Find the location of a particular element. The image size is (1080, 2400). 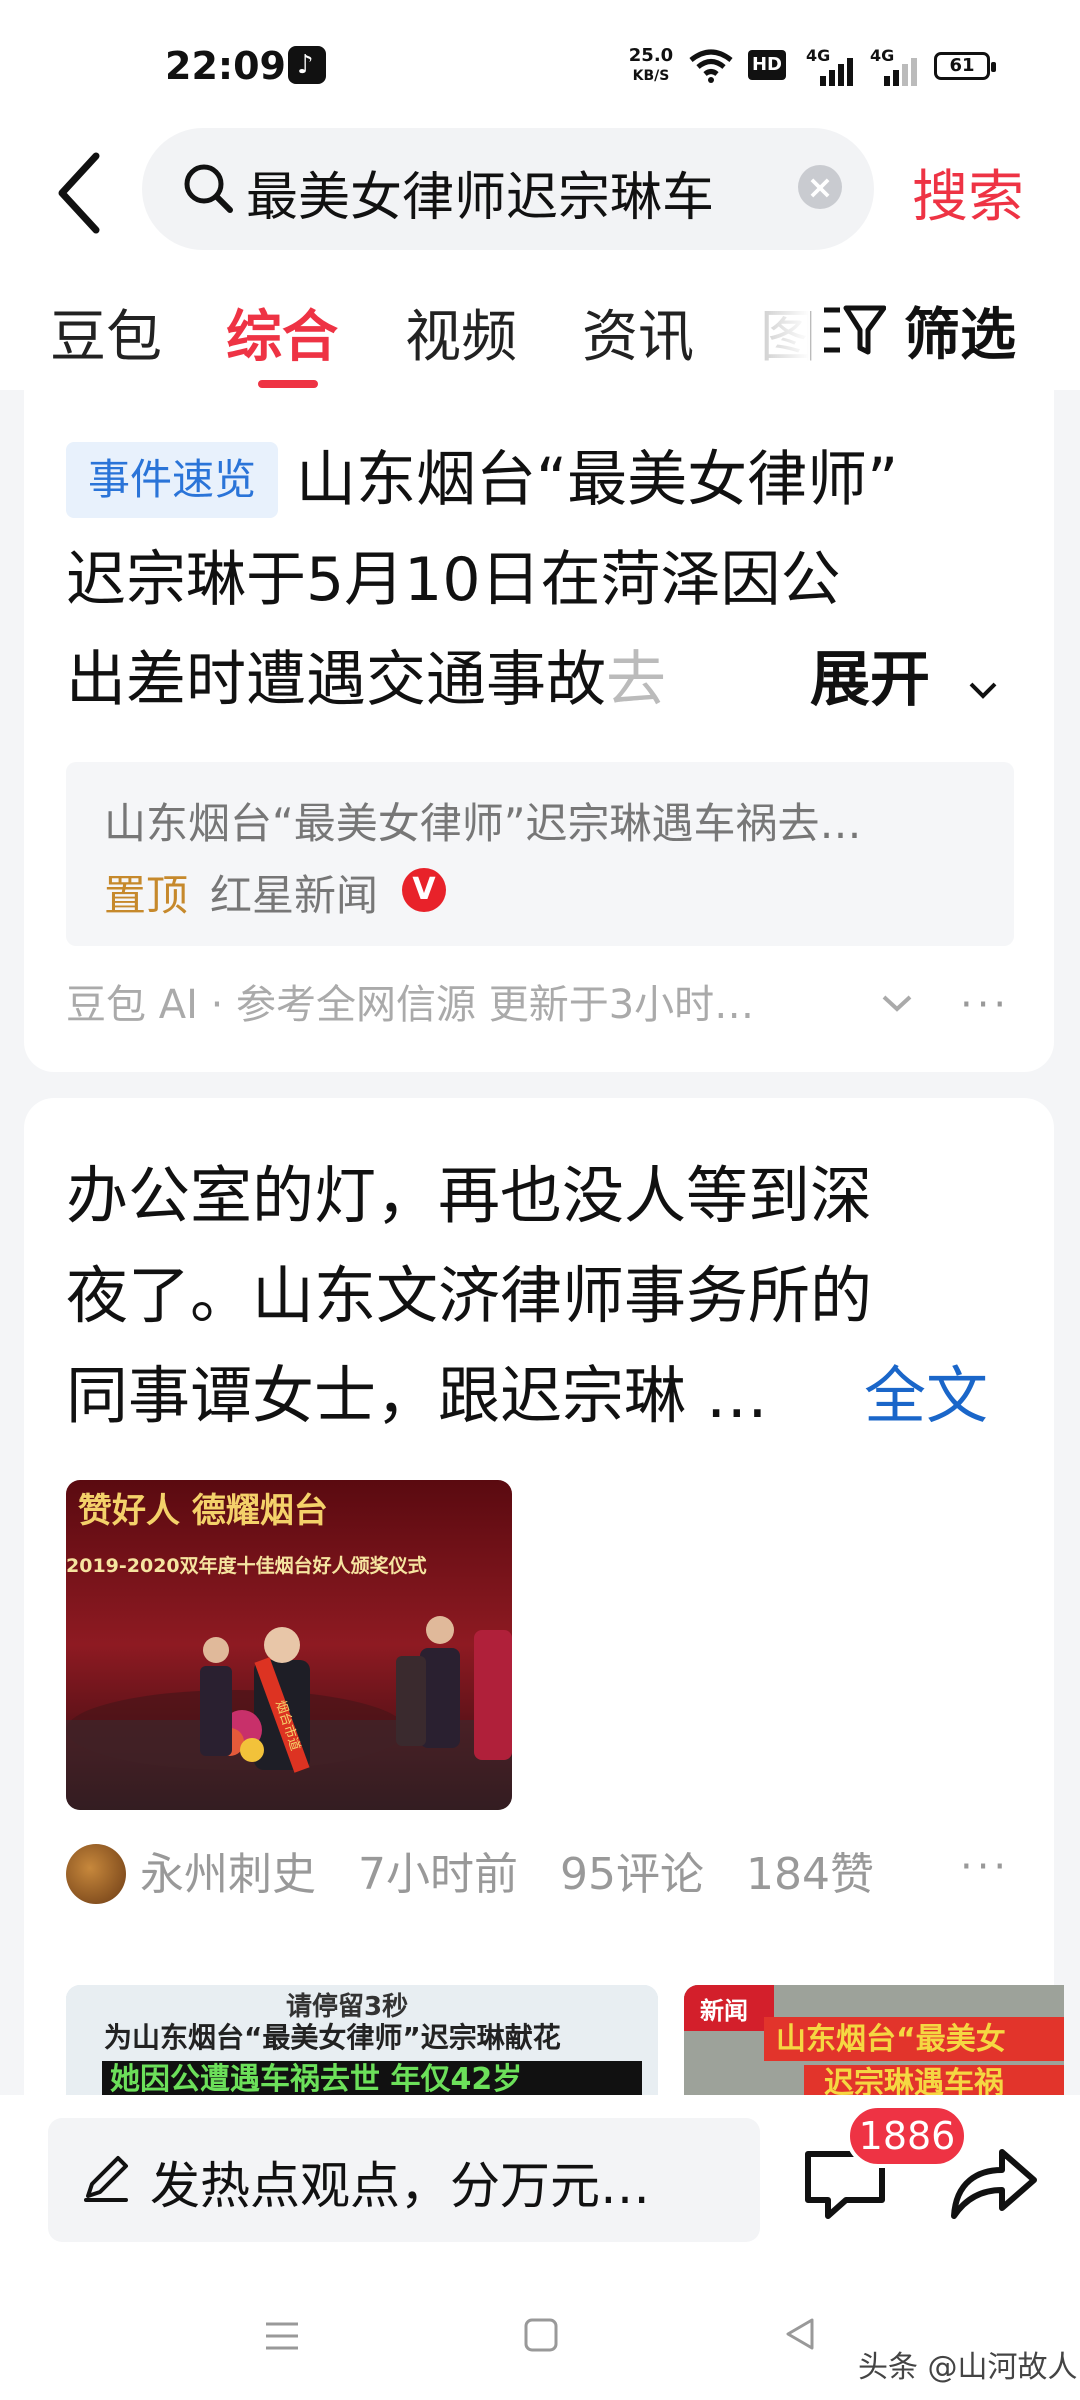

post-photo: 赞好人 德耀烟台 2019-2020双年度十佳烟台好人颁奖仪式 烟台市道 is located at coordinates (289, 1645).